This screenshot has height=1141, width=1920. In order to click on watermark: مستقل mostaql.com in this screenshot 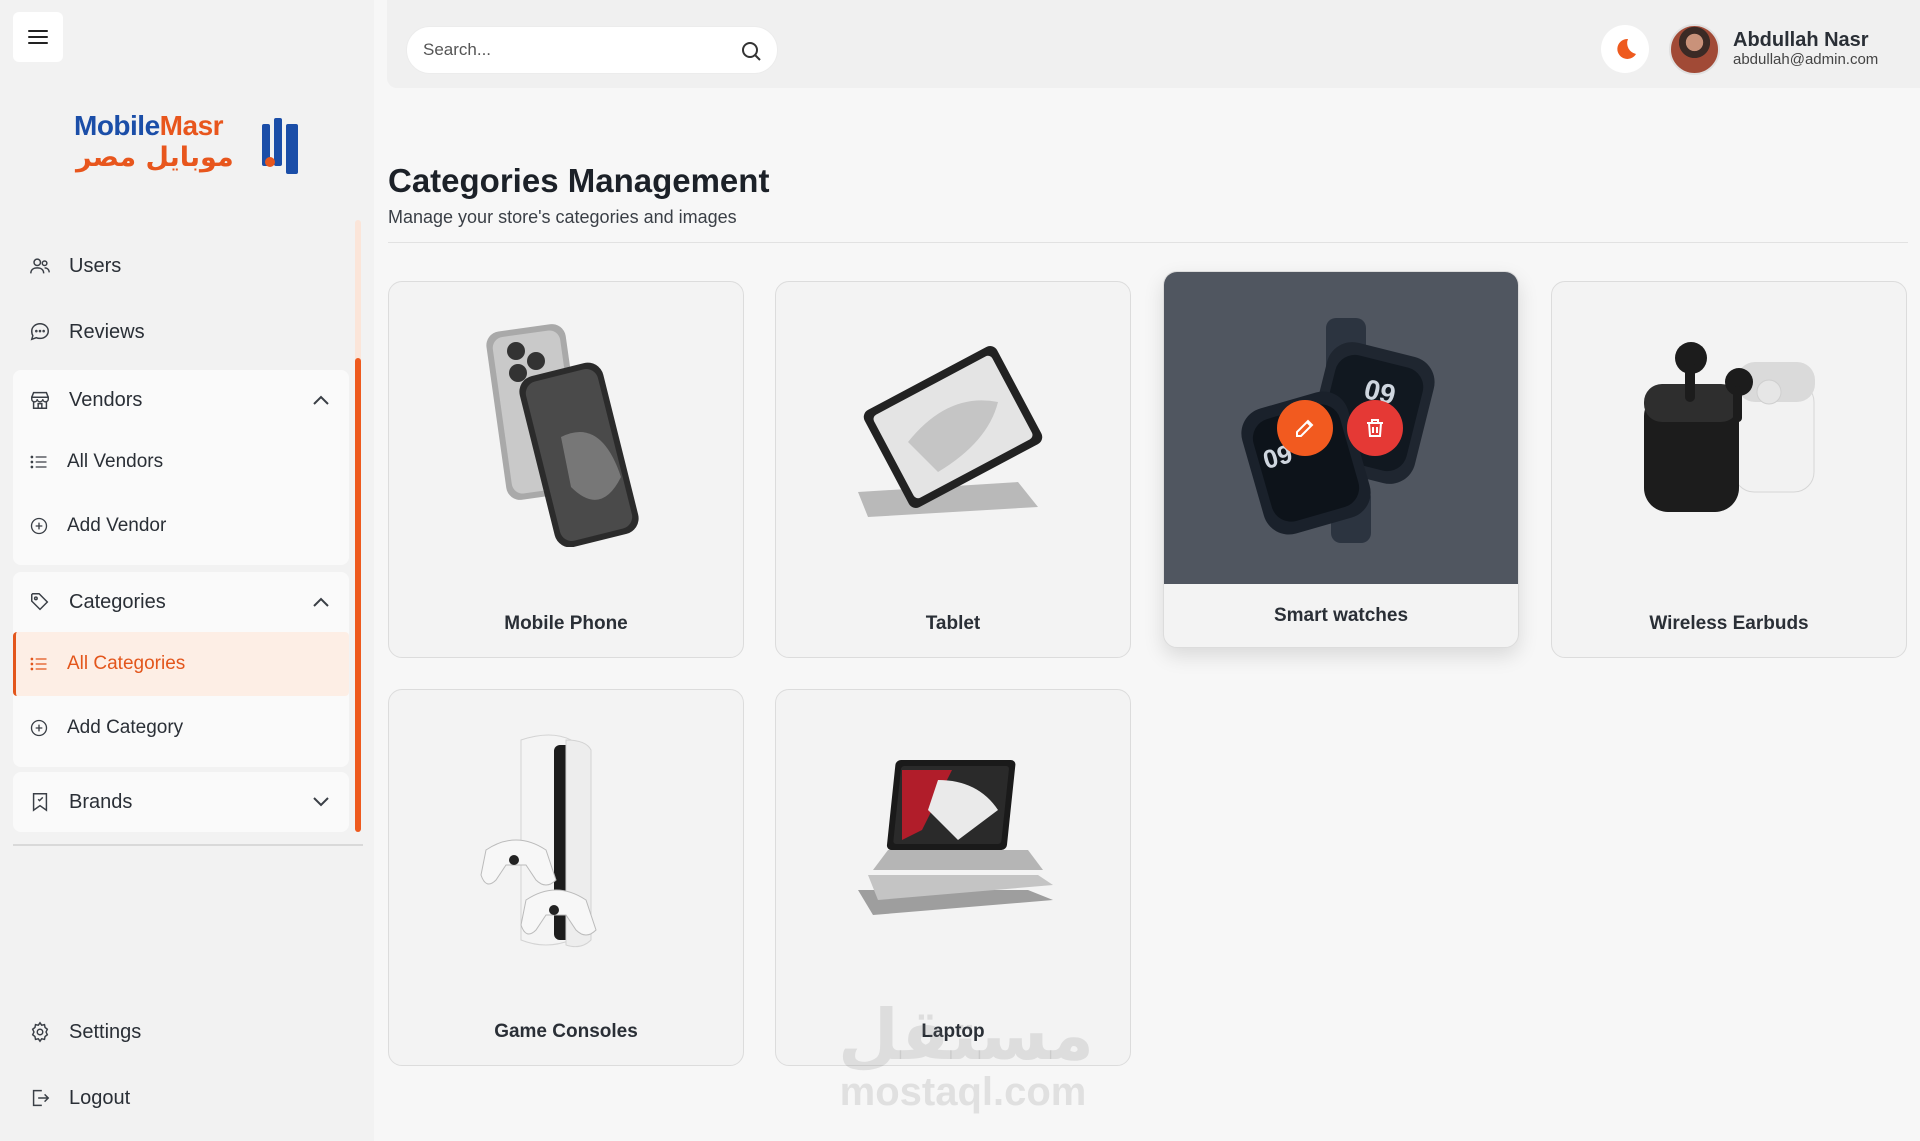, I will do `click(966, 1054)`.